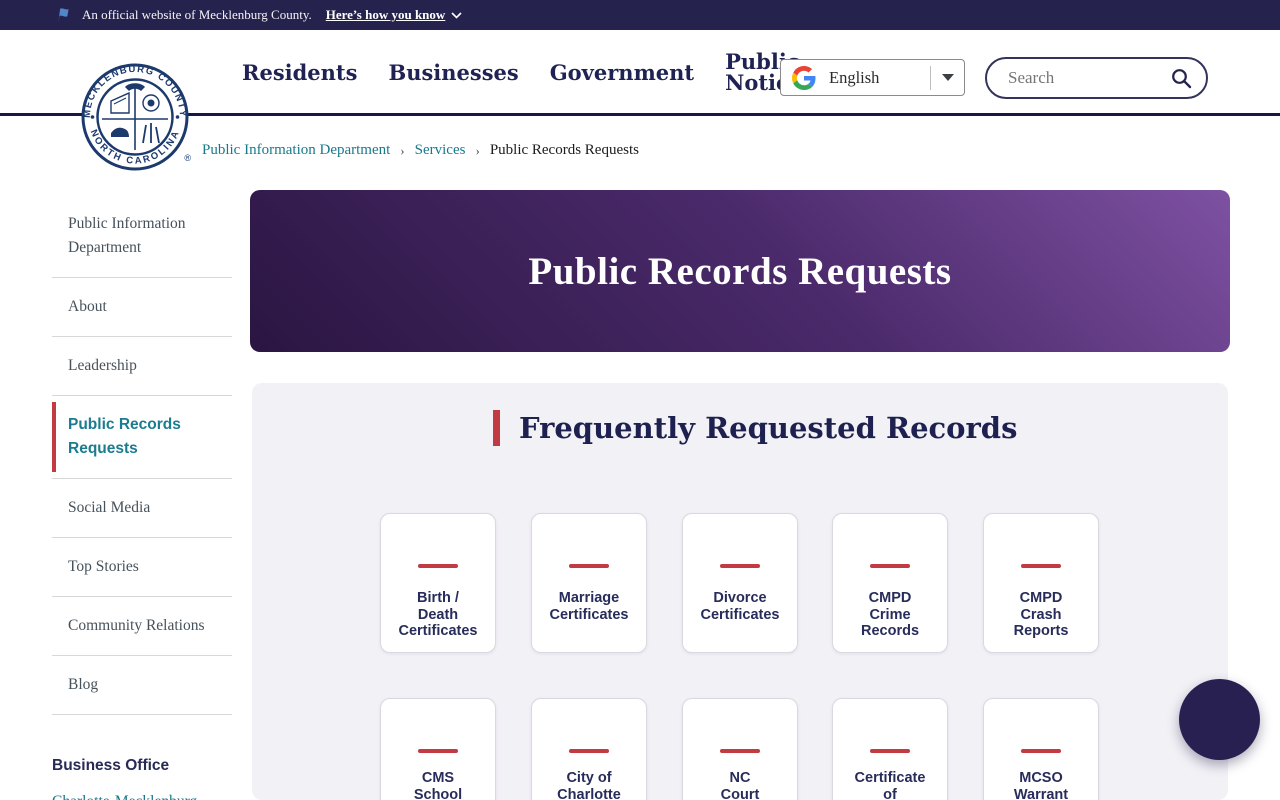 Image resolution: width=1280 pixels, height=800 pixels. Describe the element at coordinates (768, 428) in the screenshot. I see `section-heading-text: Frequently Requested Records` at that location.